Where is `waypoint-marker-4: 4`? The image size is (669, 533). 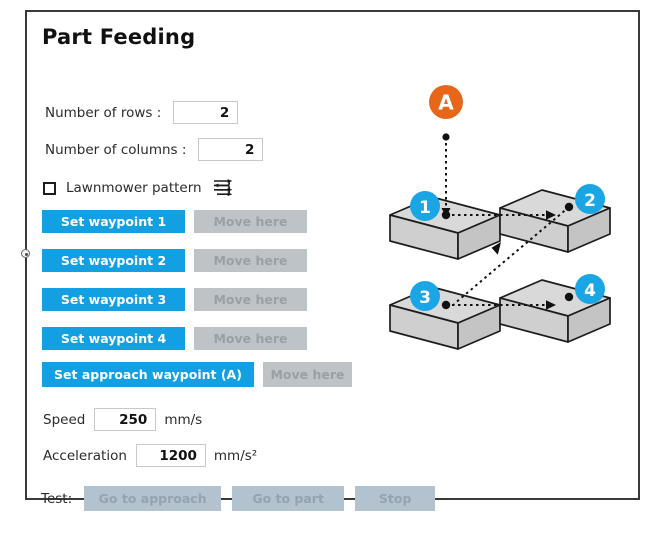
waypoint-marker-4: 4 is located at coordinates (590, 289).